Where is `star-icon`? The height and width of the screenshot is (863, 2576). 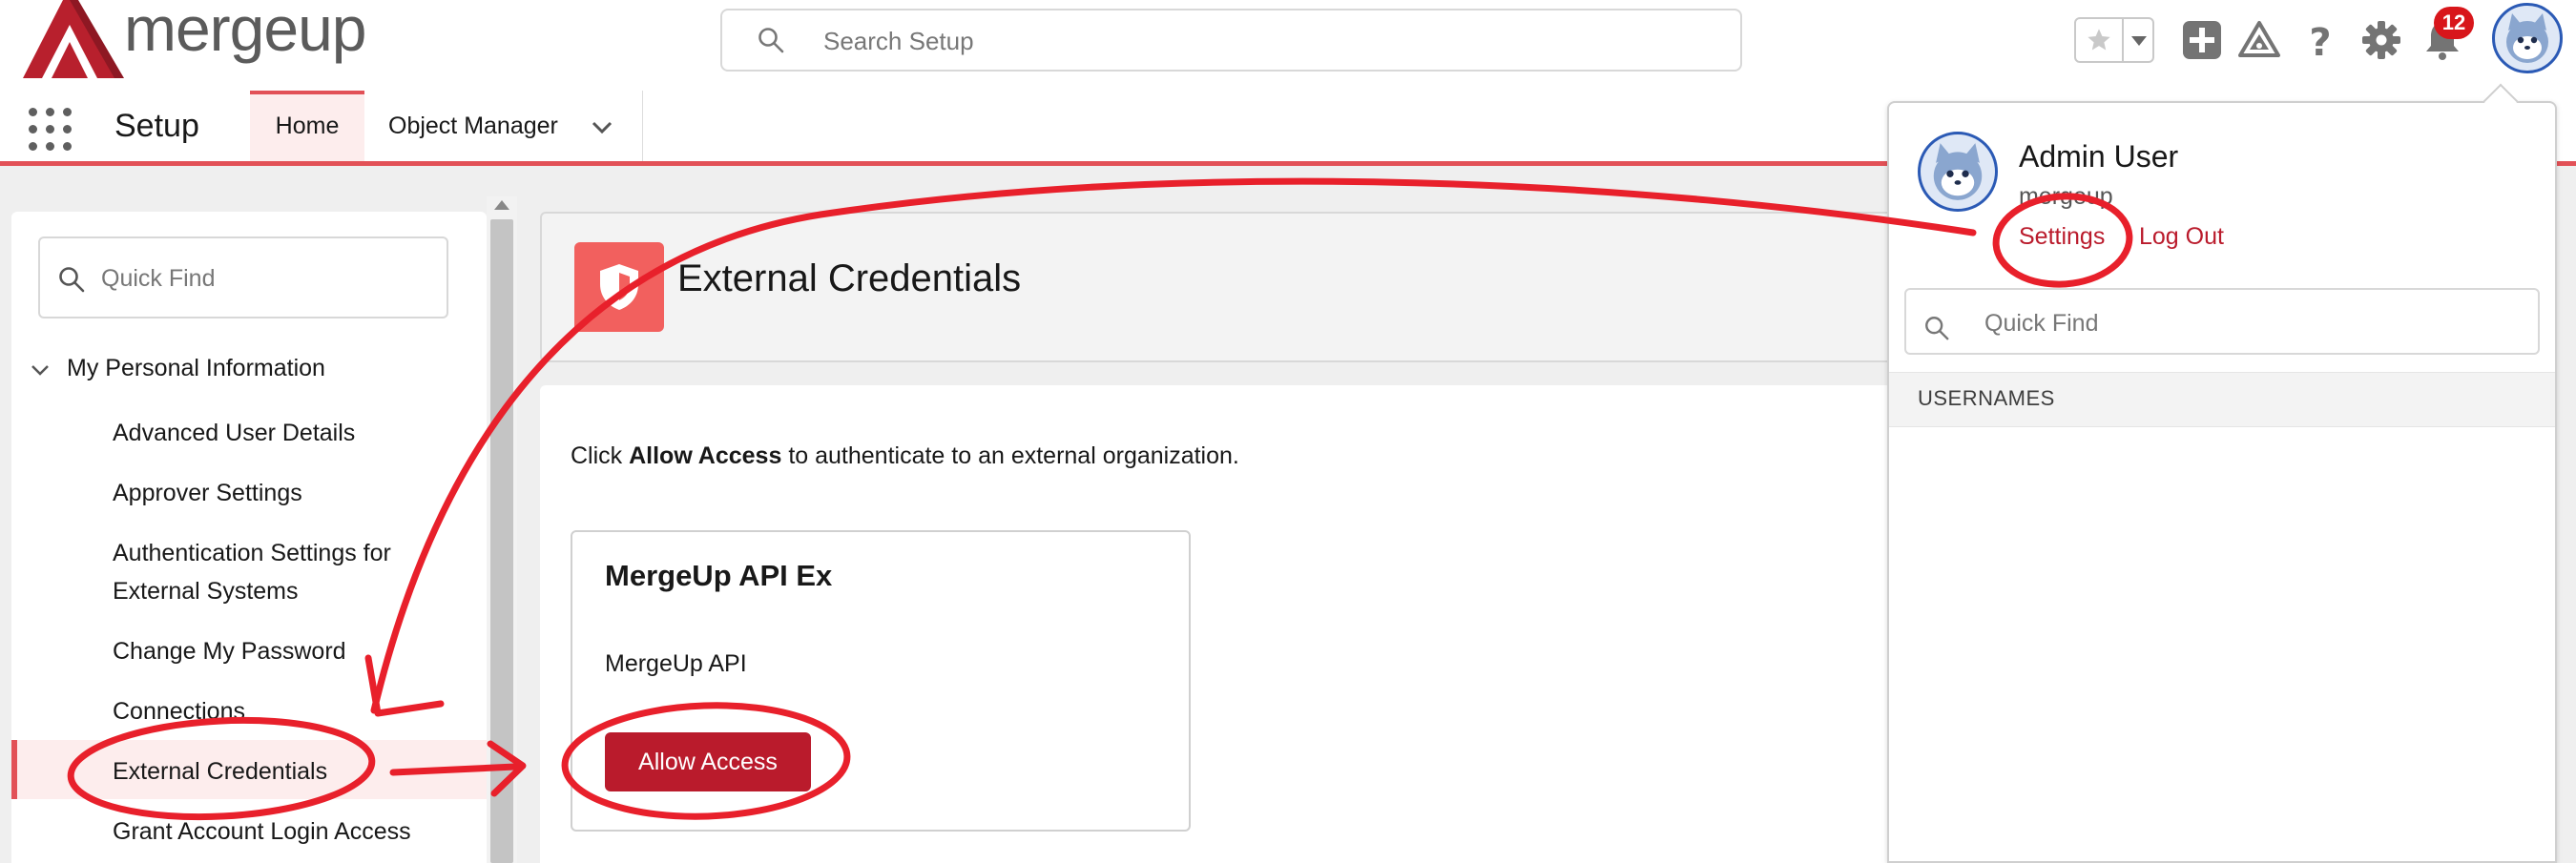
star-icon is located at coordinates (2099, 40).